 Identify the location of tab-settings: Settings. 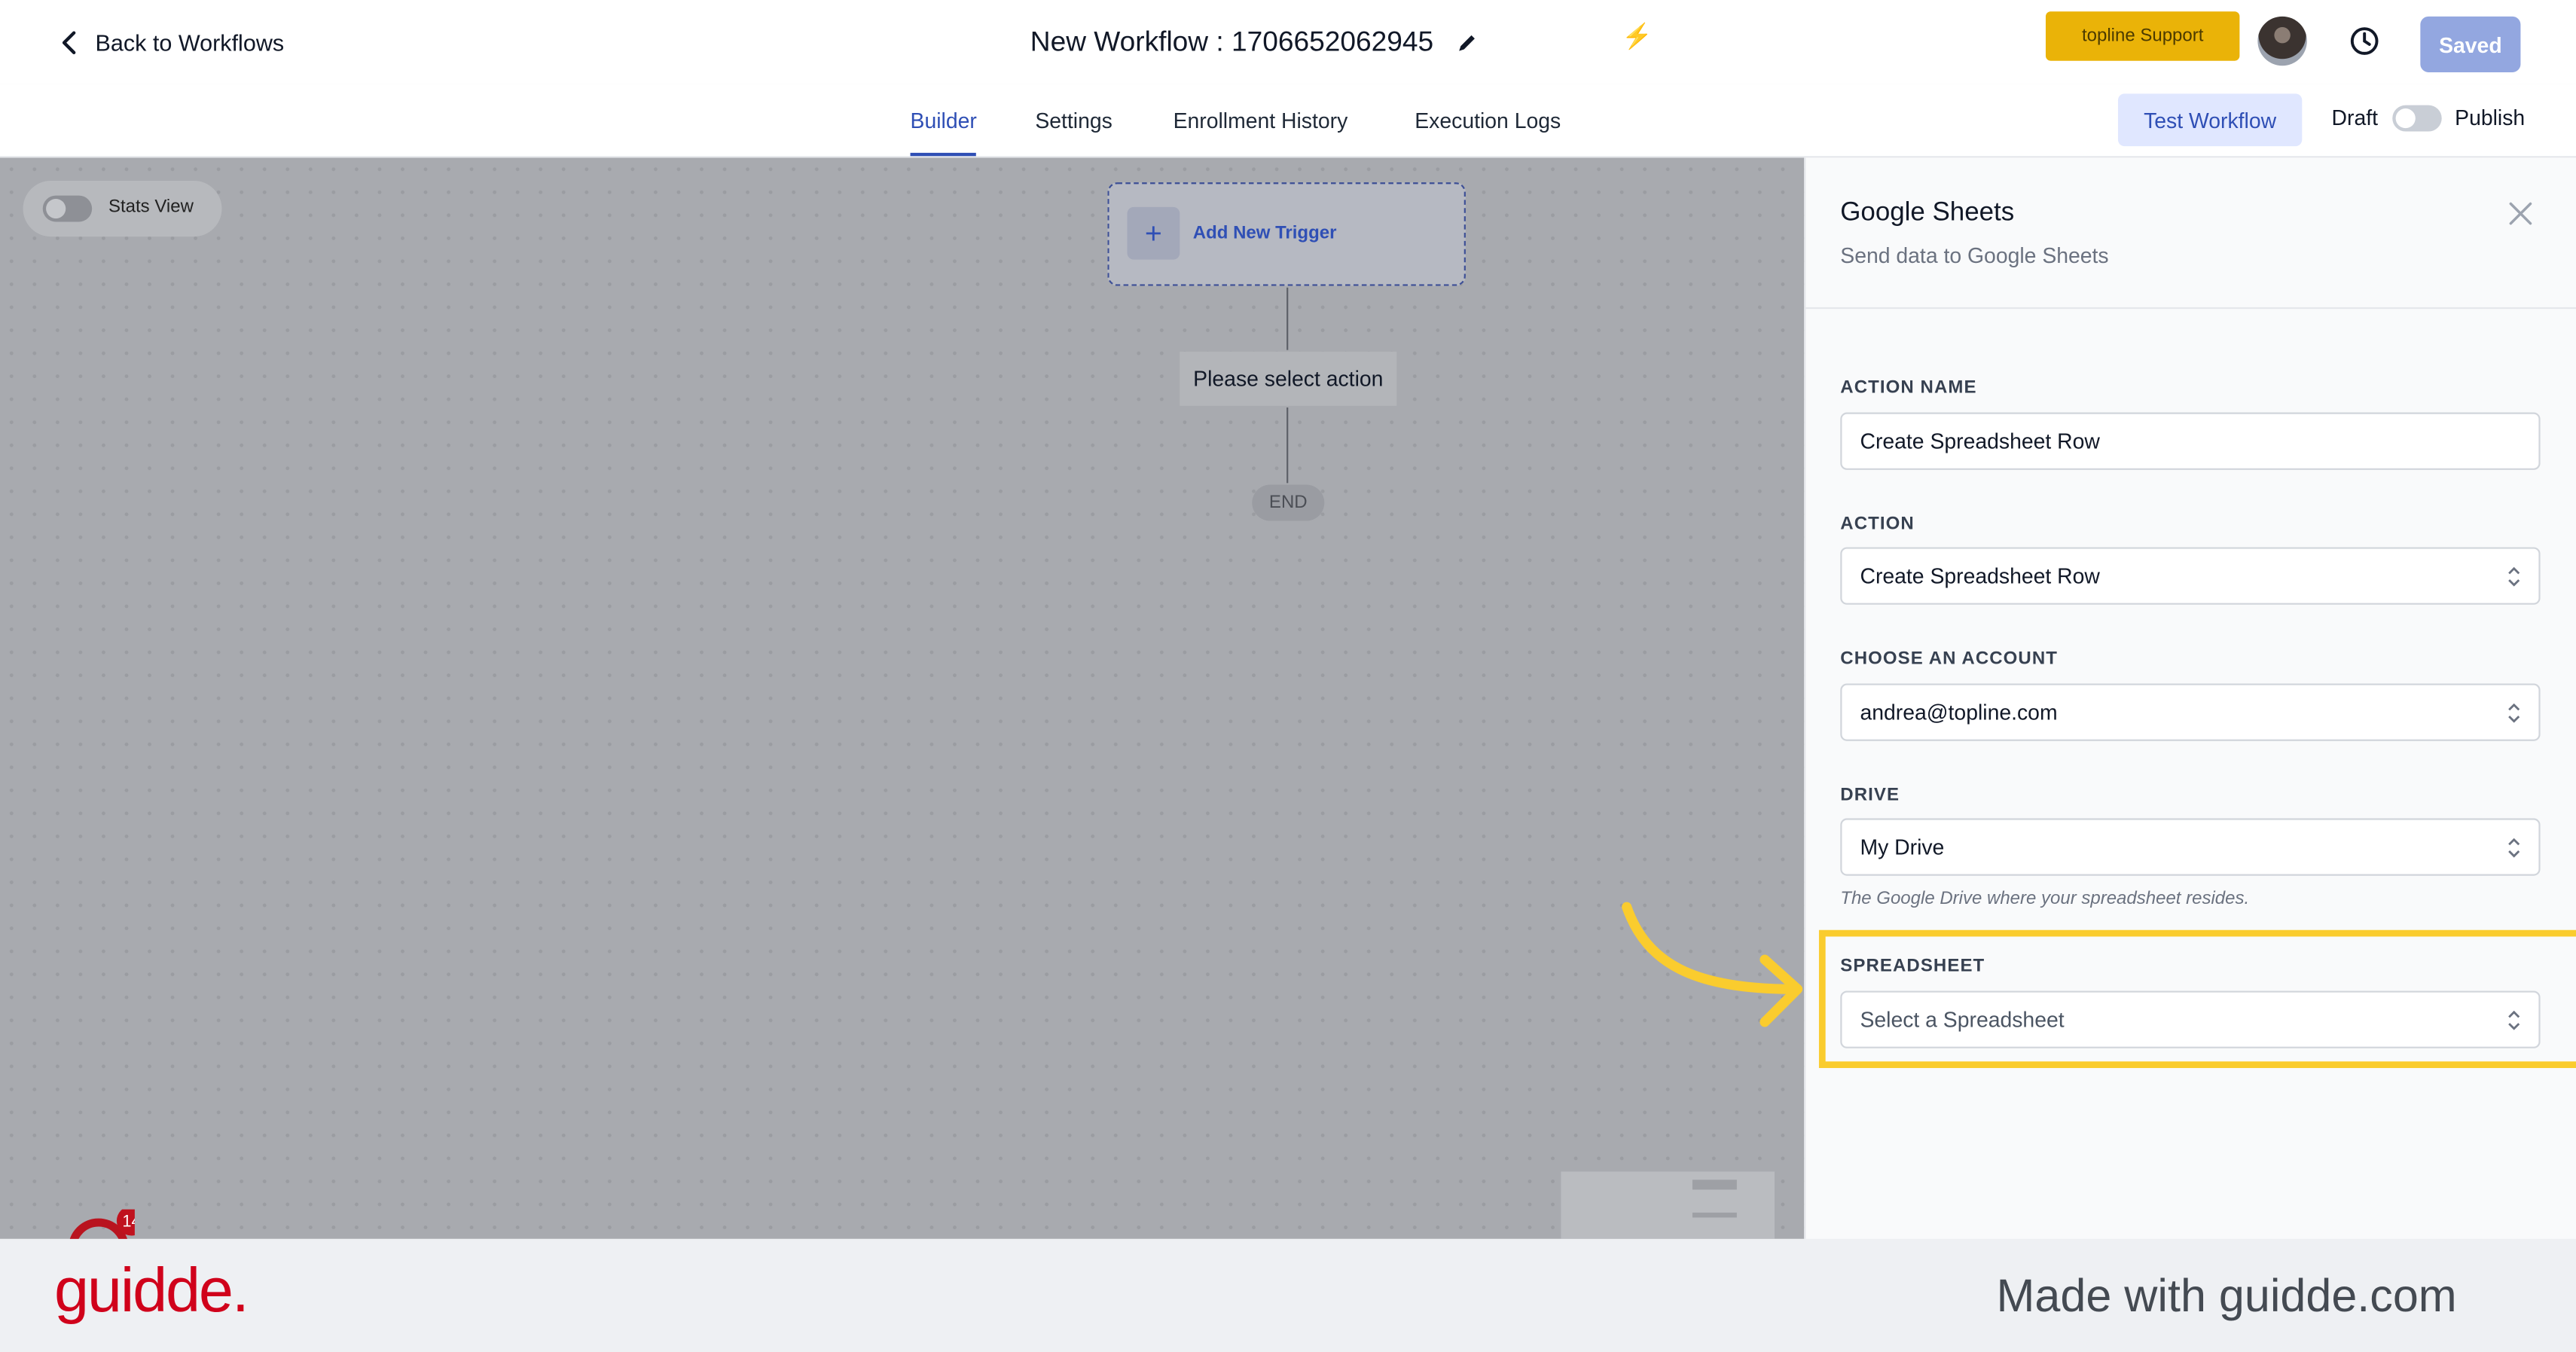
(1074, 120).